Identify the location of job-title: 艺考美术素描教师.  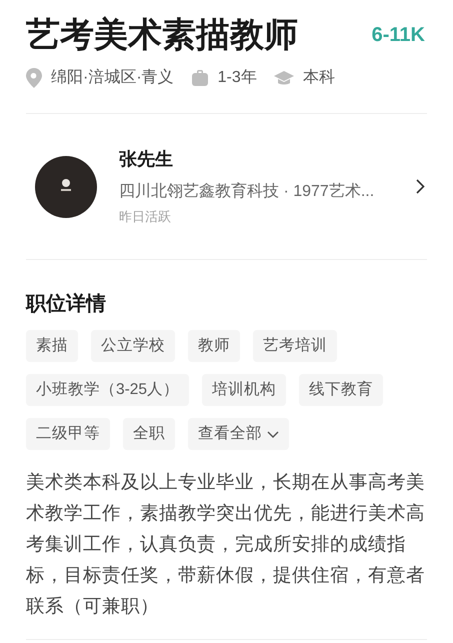
(162, 35).